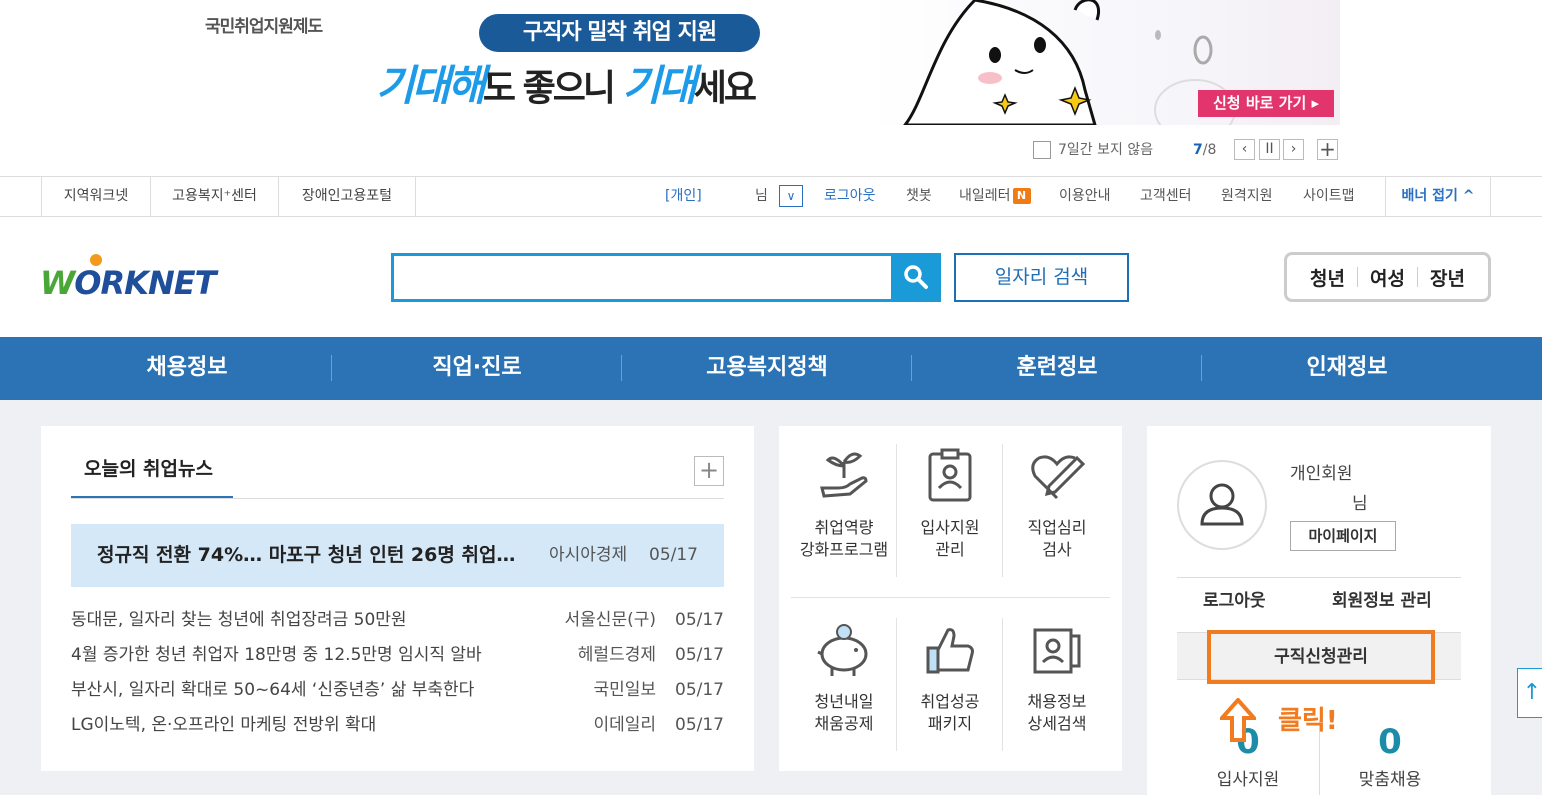 The image size is (1542, 795). What do you see at coordinates (1238, 720) in the screenshot?
I see `arrow-up-icon` at bounding box center [1238, 720].